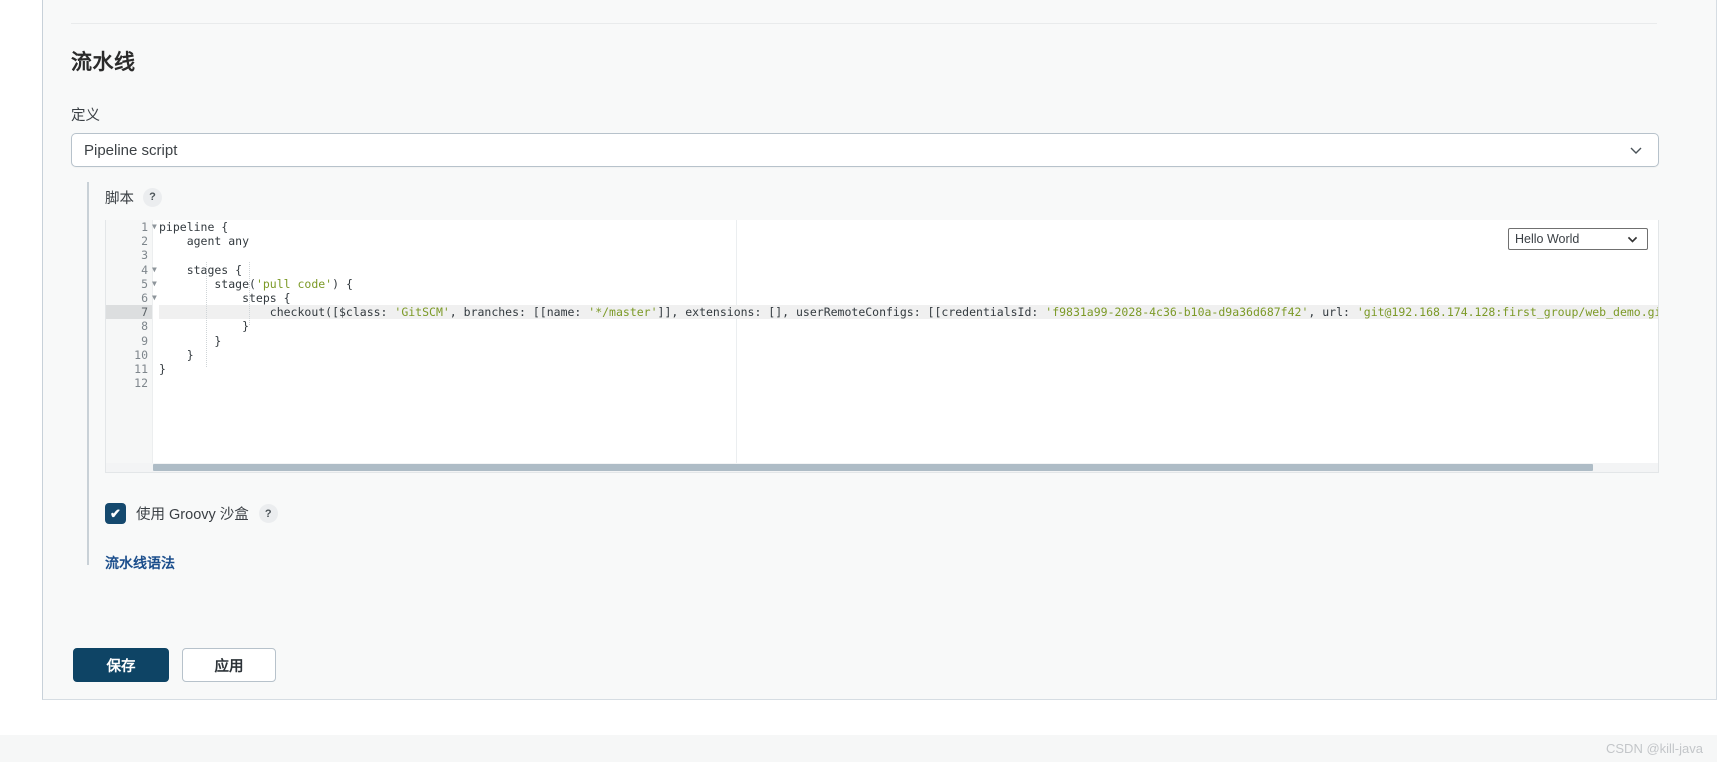 This screenshot has height=762, width=1717. What do you see at coordinates (119, 198) in the screenshot?
I see `script-label: 脚本` at bounding box center [119, 198].